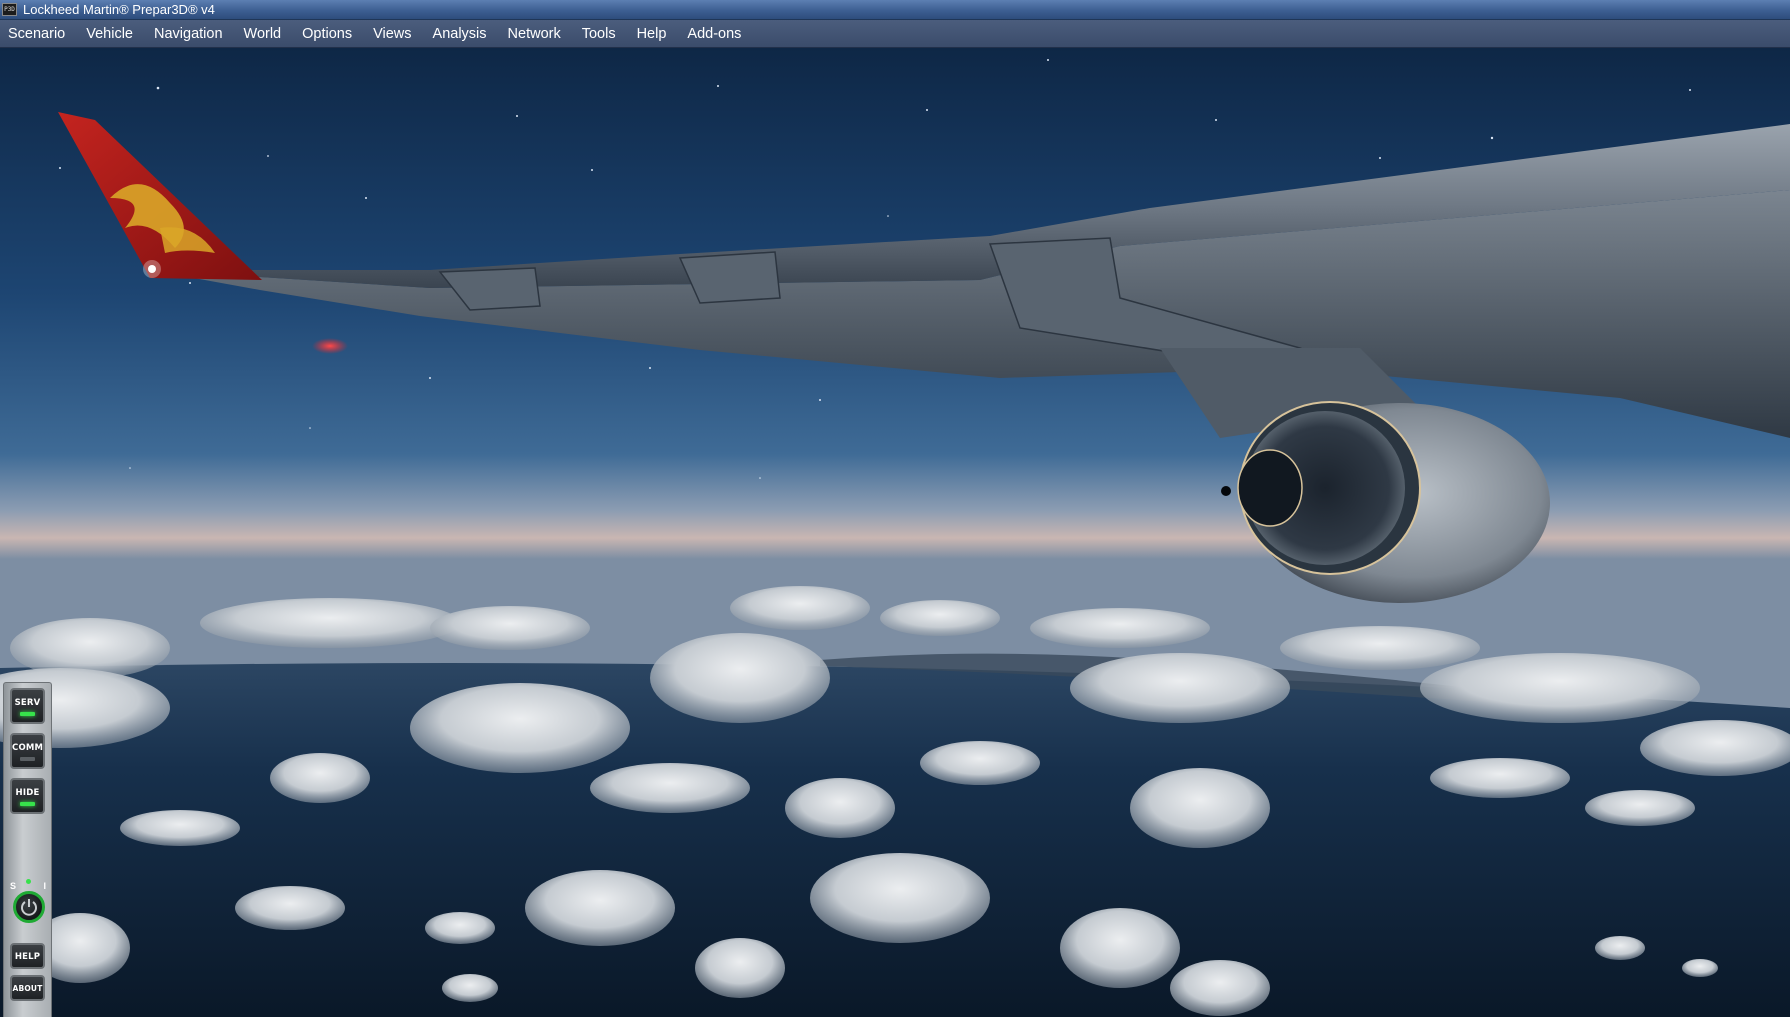 The height and width of the screenshot is (1017, 1790). I want to click on power-knob, so click(29, 907).